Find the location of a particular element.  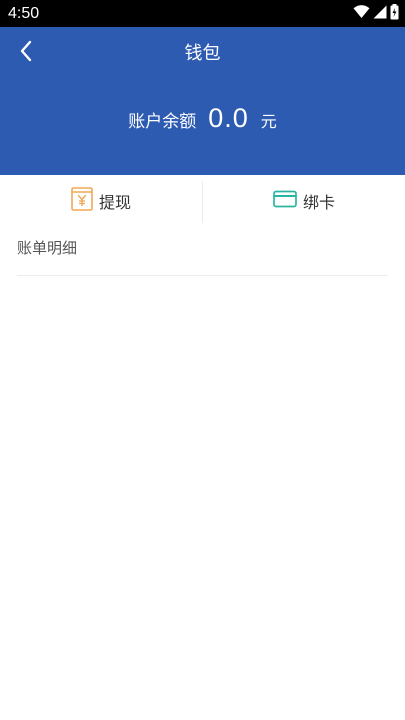

status-icons is located at coordinates (376, 13).